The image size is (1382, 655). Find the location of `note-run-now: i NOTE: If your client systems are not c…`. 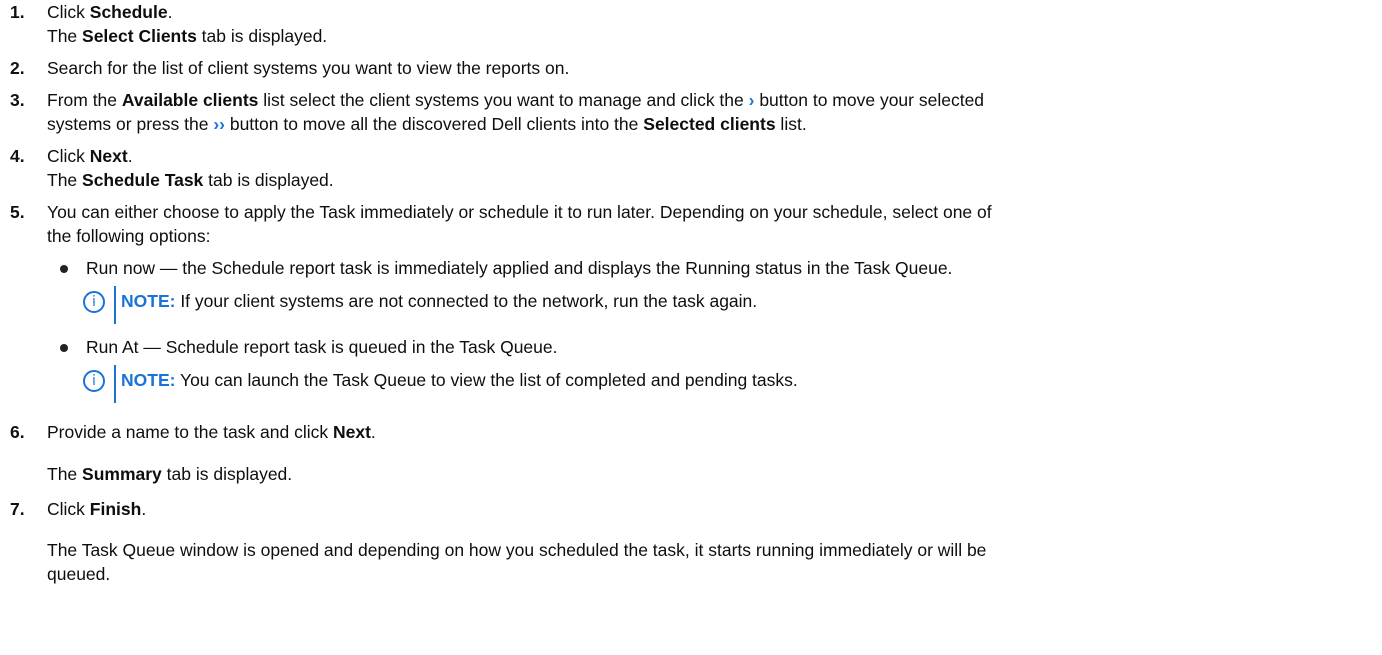

note-run-now: i NOTE: If your client systems are not c… is located at coordinates (729, 307).